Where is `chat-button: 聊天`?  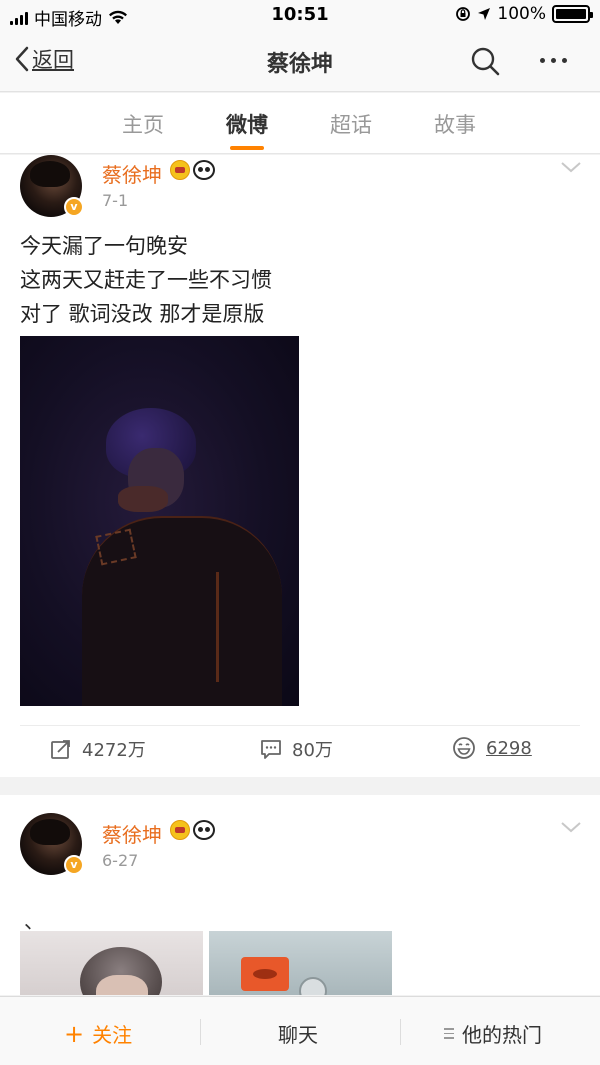
chat-button: 聊天 is located at coordinates (298, 1033).